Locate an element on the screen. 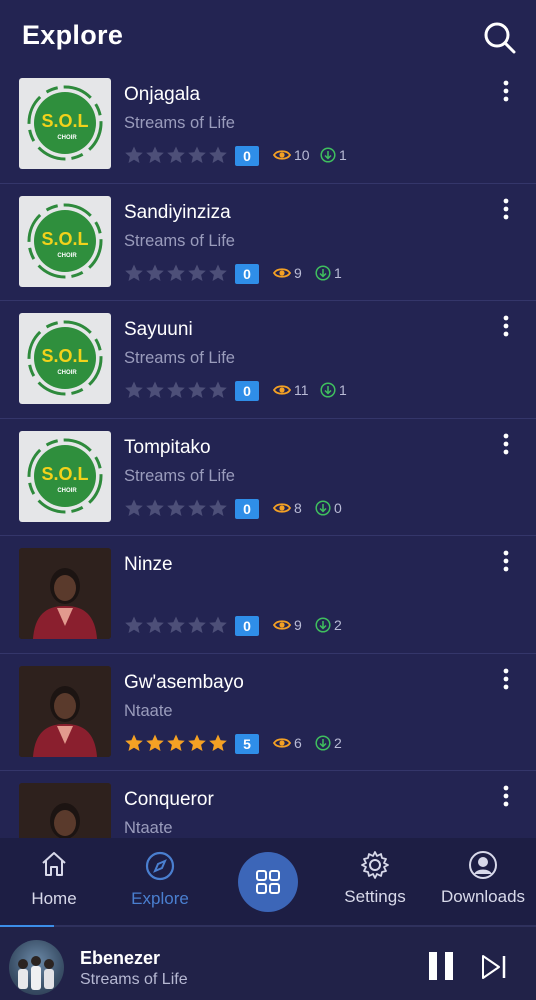 The image size is (536, 1000). downloads-count: 1 is located at coordinates (333, 155).